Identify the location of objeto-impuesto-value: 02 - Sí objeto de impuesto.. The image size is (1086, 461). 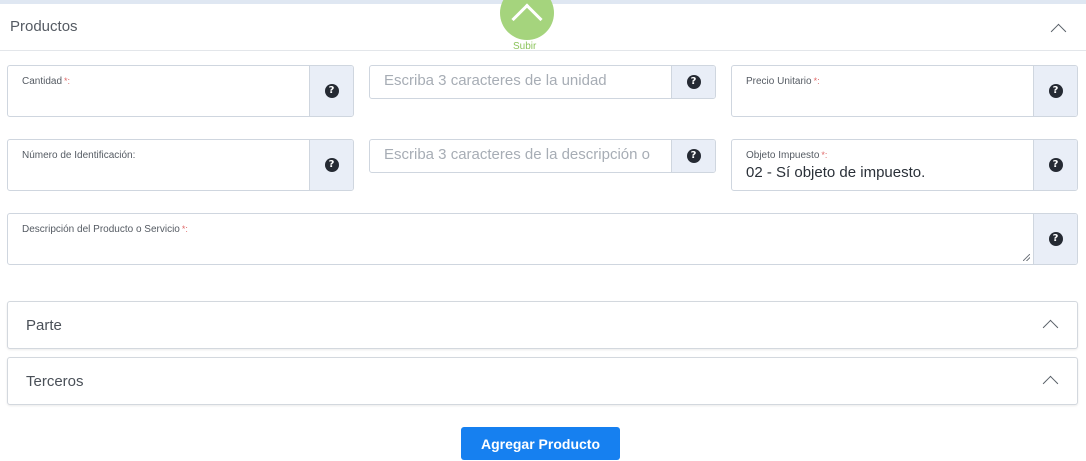
(836, 172).